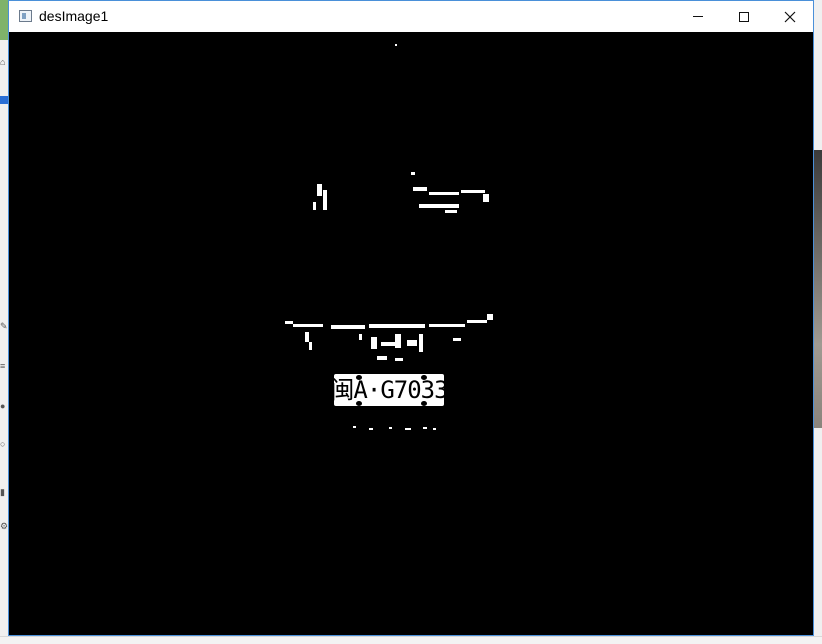 The width and height of the screenshot is (822, 644). I want to click on close-button, so click(790, 16).